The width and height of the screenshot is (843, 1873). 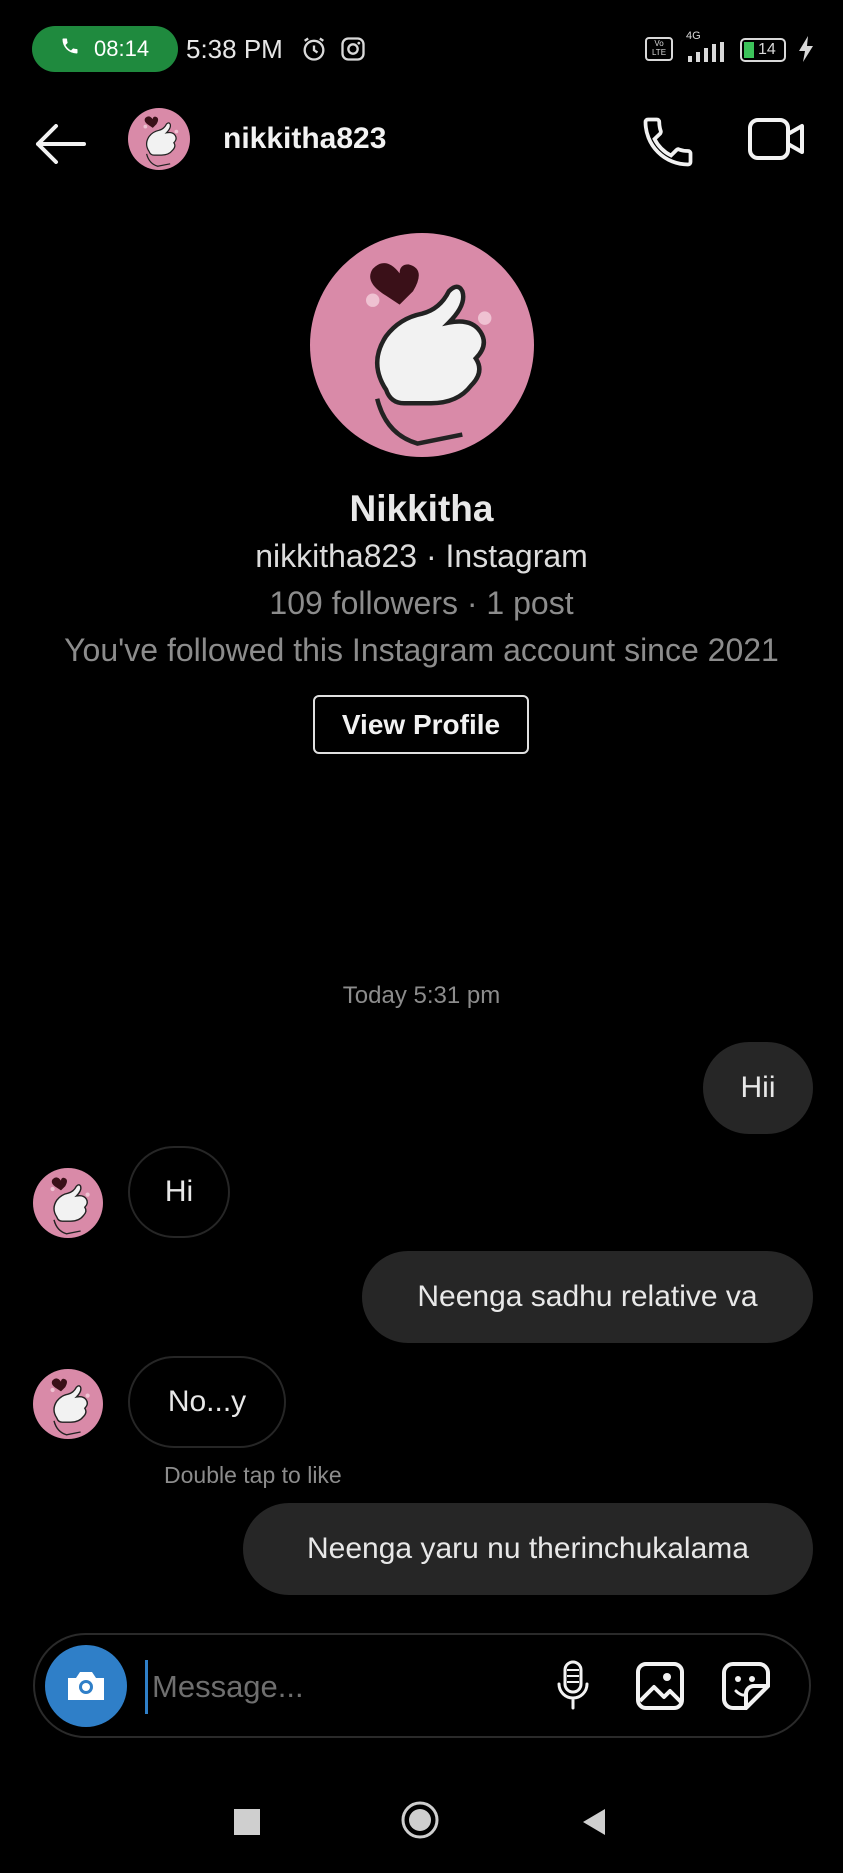 I want to click on message-text: Neenga sadhu relative va, so click(x=587, y=1296).